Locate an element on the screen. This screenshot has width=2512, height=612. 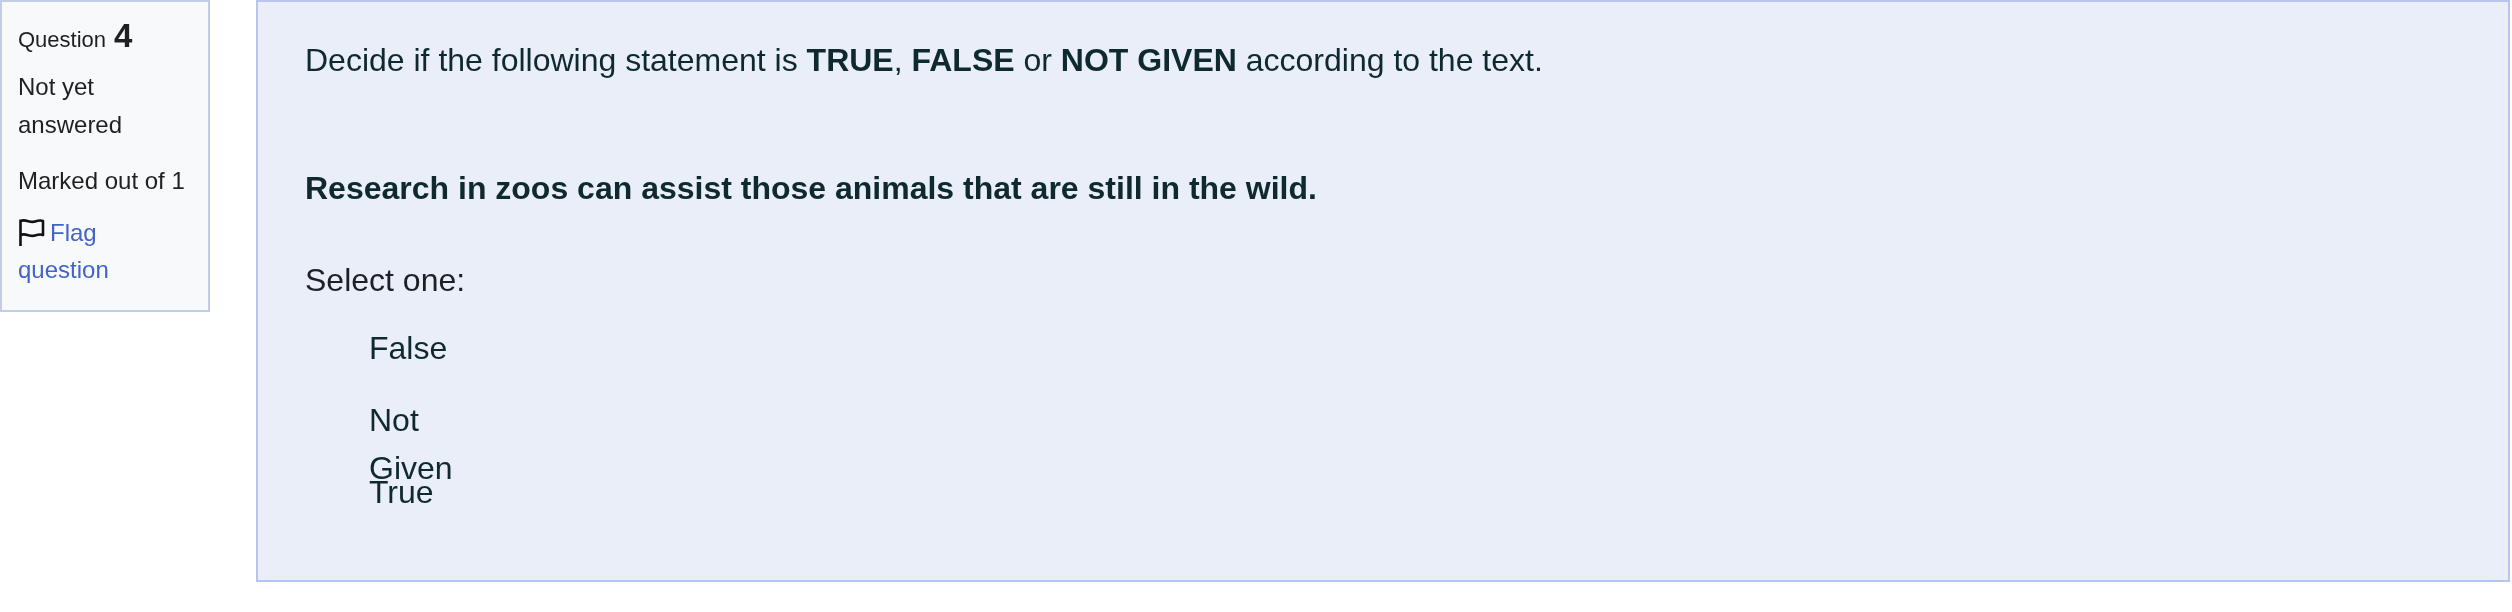
question-statement: Research in zoos can assist those animals that are still in the wild. is located at coordinates (811, 188).